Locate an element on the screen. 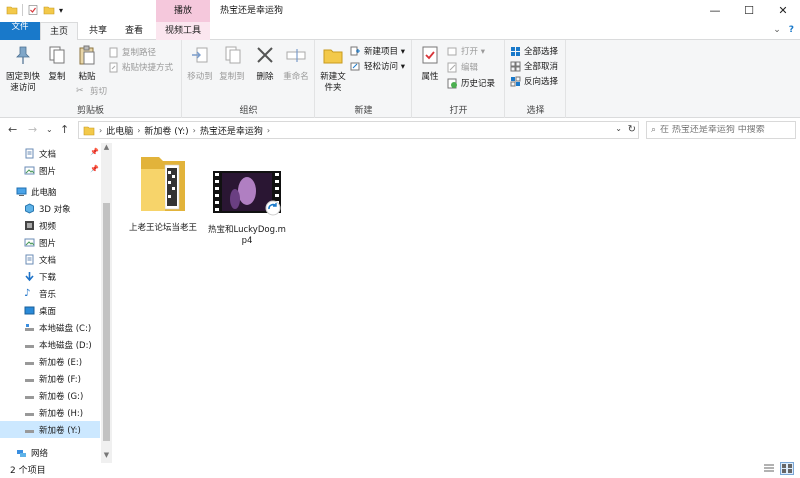 The width and height of the screenshot is (800, 478). breadcrumb-current-folder: 热宝还是幸运狗 is located at coordinates (231, 130).